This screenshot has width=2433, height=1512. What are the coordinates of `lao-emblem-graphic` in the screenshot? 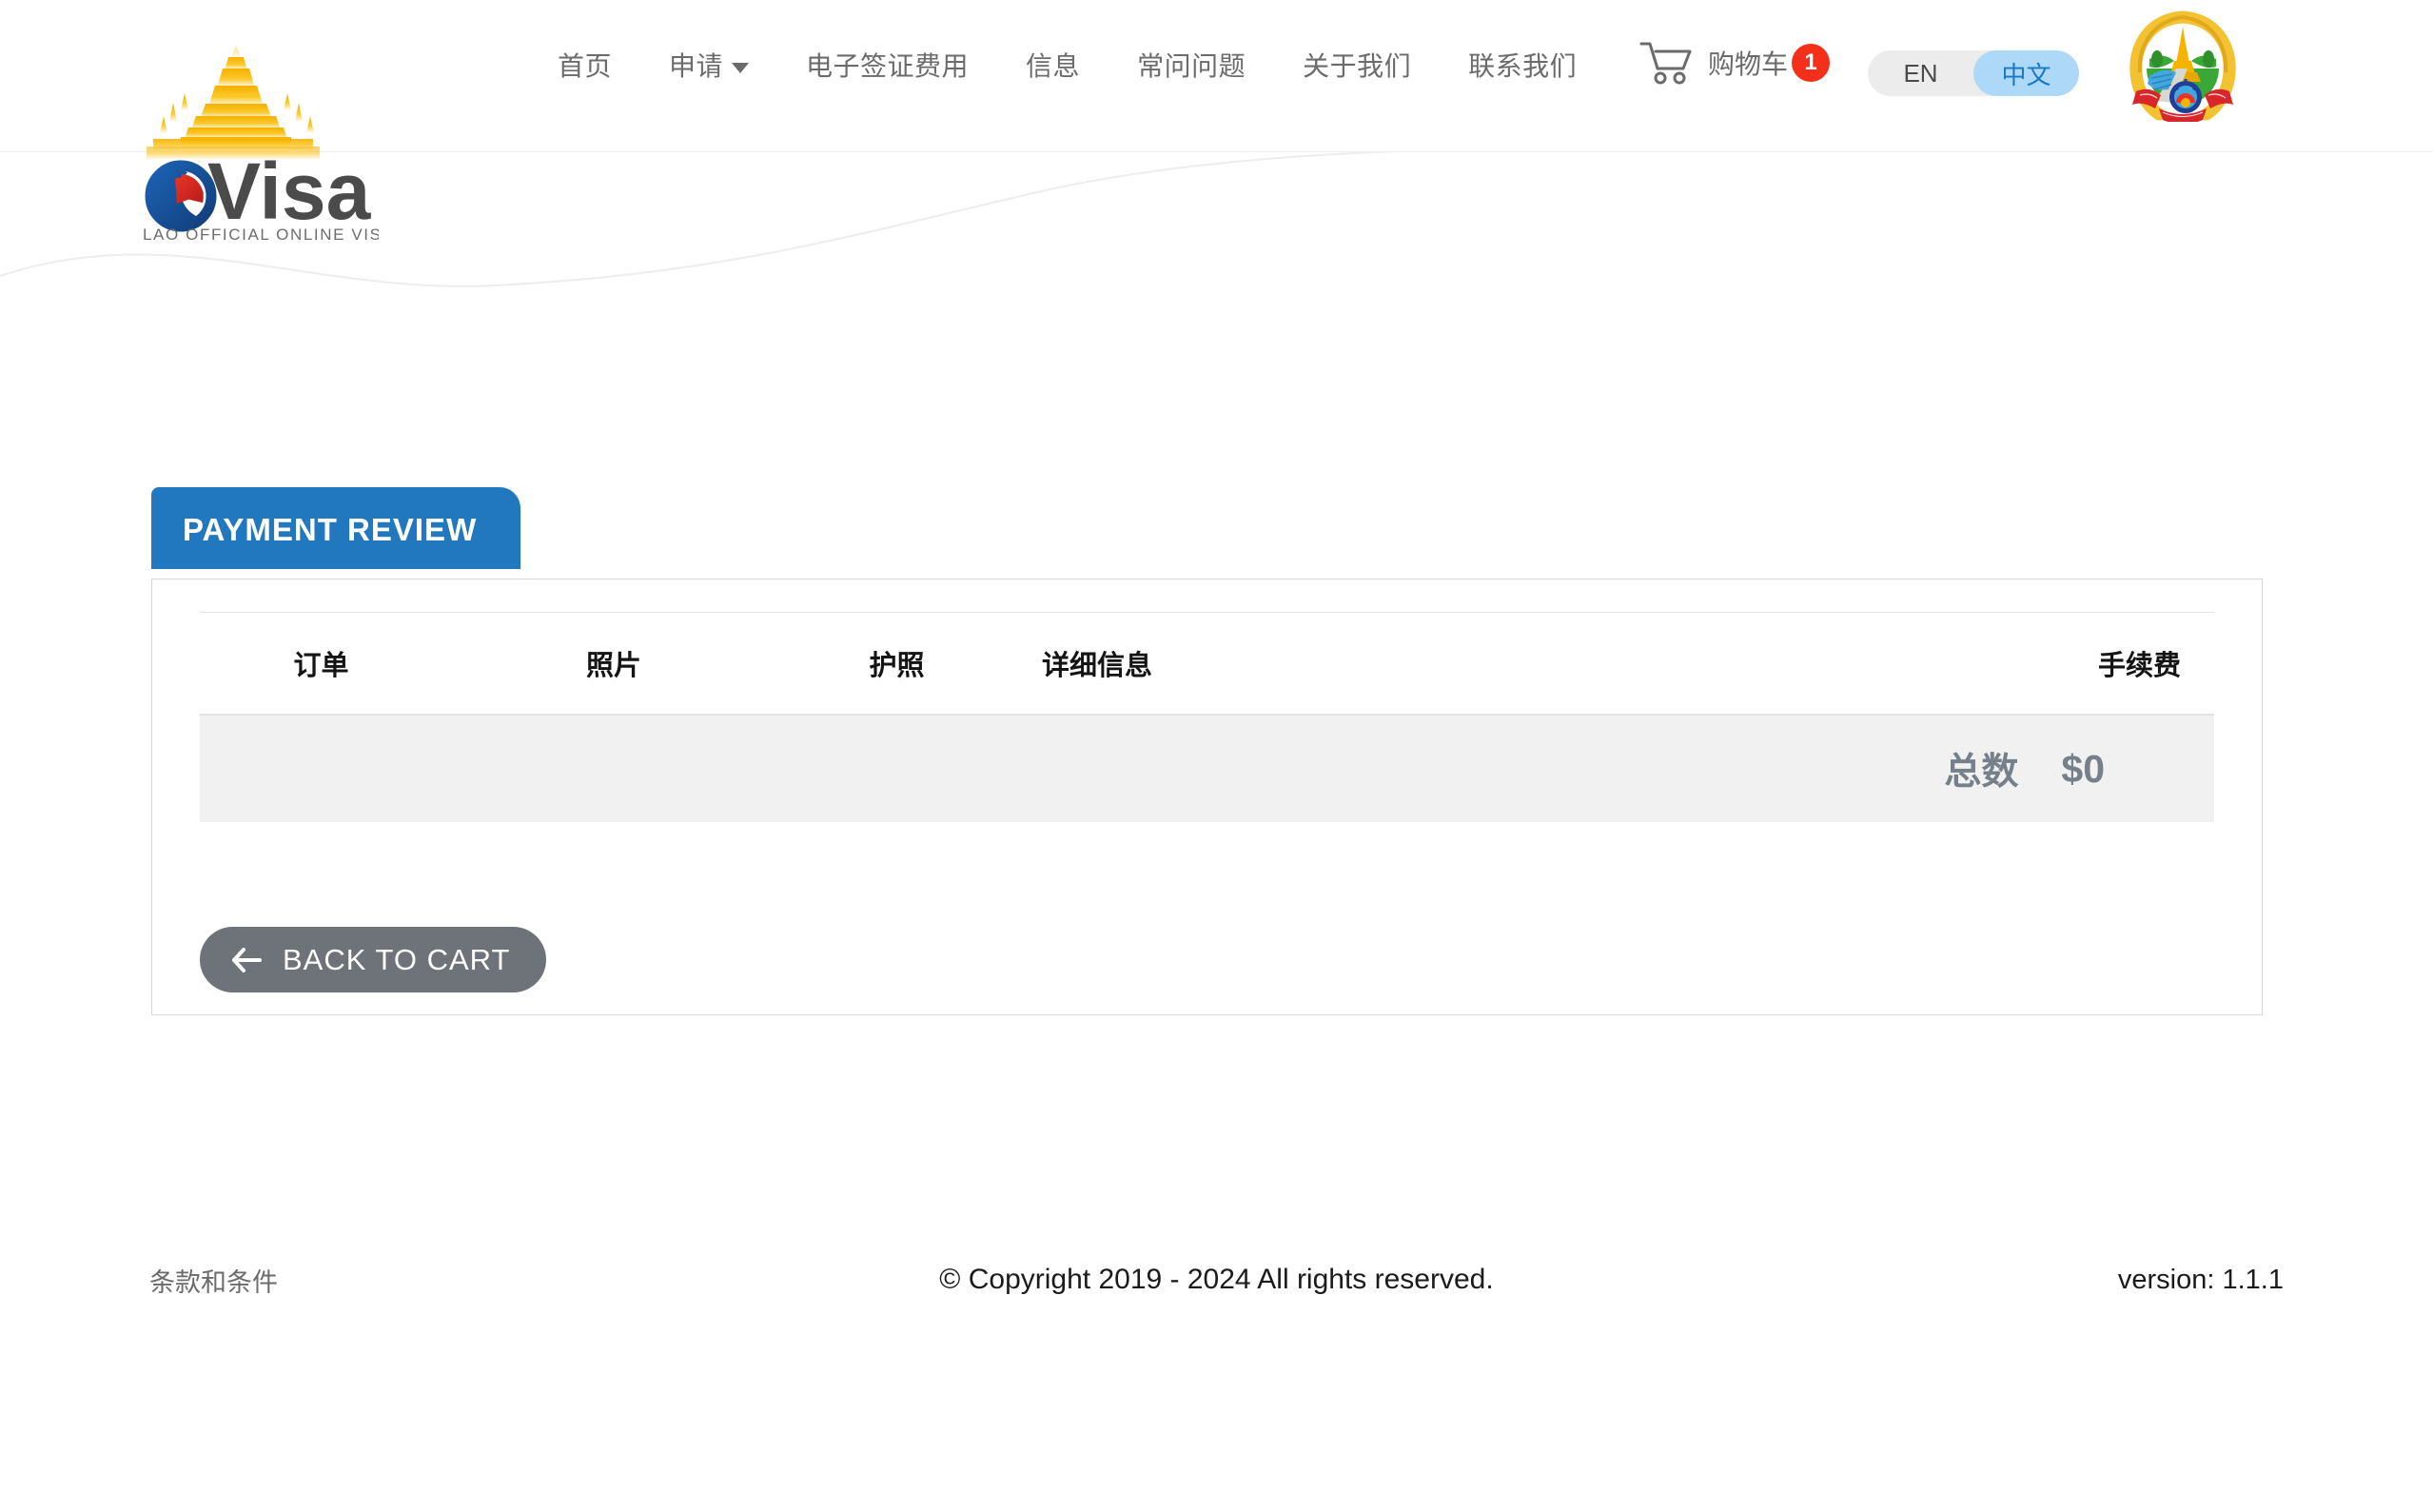 It's located at (2182, 67).